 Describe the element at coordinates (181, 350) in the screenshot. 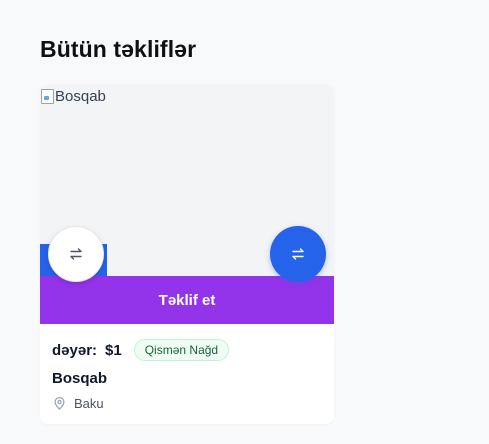

I see `payment-type-badge: Qismən Nağd` at that location.